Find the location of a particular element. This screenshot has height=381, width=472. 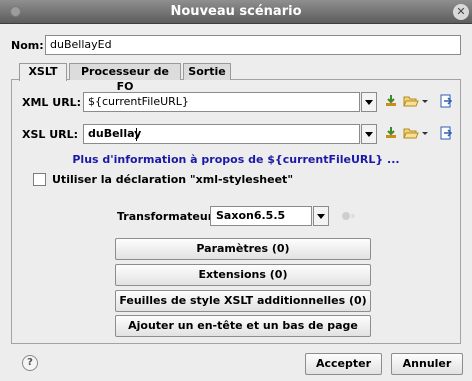

text-caret is located at coordinates (136, 134).